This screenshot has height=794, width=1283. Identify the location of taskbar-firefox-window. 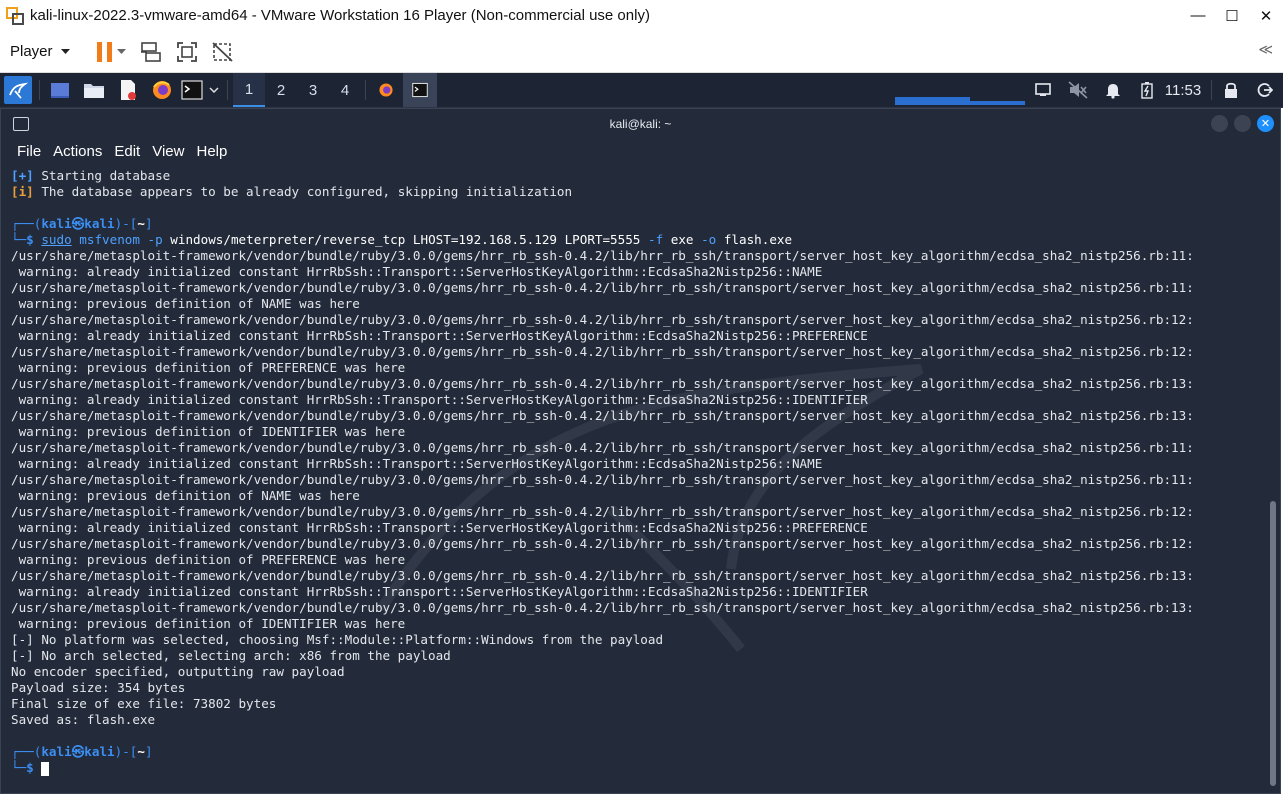
(386, 90).